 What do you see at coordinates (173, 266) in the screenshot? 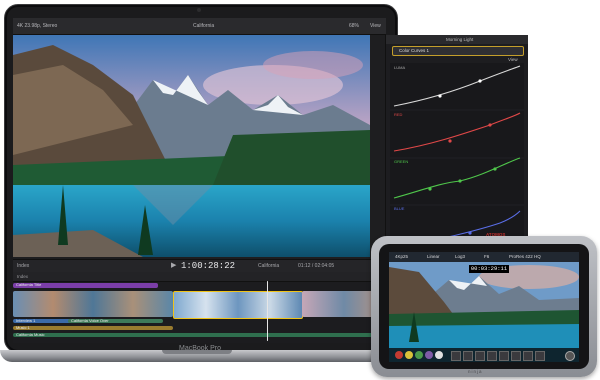
I see `play-icon: ▶` at bounding box center [173, 266].